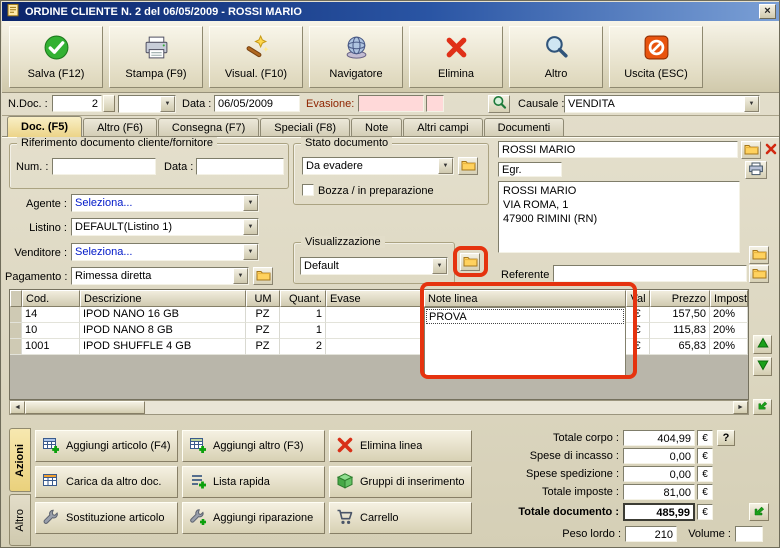 This screenshot has width=780, height=548. I want to click on col-header-imposte: Imposte, so click(729, 298).